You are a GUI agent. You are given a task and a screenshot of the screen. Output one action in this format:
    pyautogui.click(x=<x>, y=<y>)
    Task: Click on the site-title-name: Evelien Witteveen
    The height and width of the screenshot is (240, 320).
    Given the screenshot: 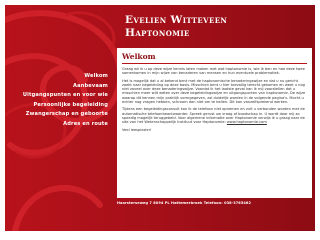 What is the action you would take?
    pyautogui.click(x=176, y=20)
    